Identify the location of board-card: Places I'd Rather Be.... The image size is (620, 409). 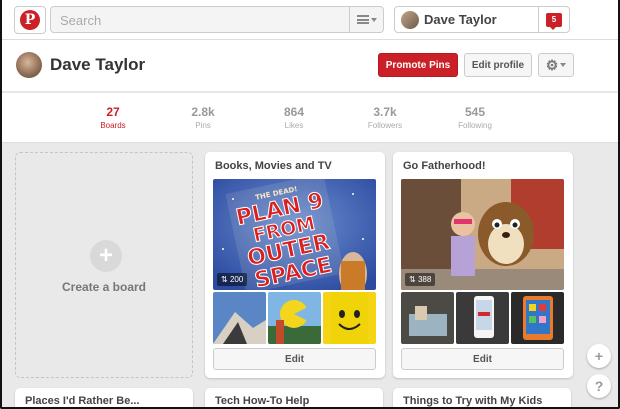
(104, 397).